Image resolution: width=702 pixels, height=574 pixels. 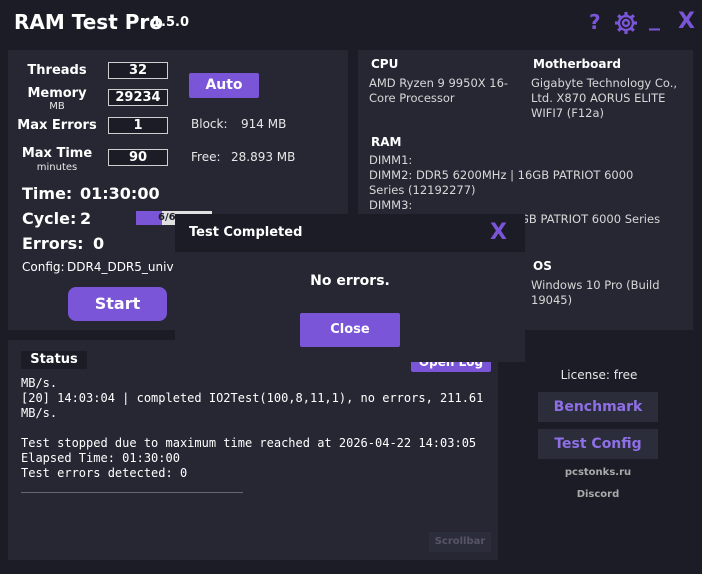 I want to click on dialog-title: Test Completed, so click(x=246, y=232).